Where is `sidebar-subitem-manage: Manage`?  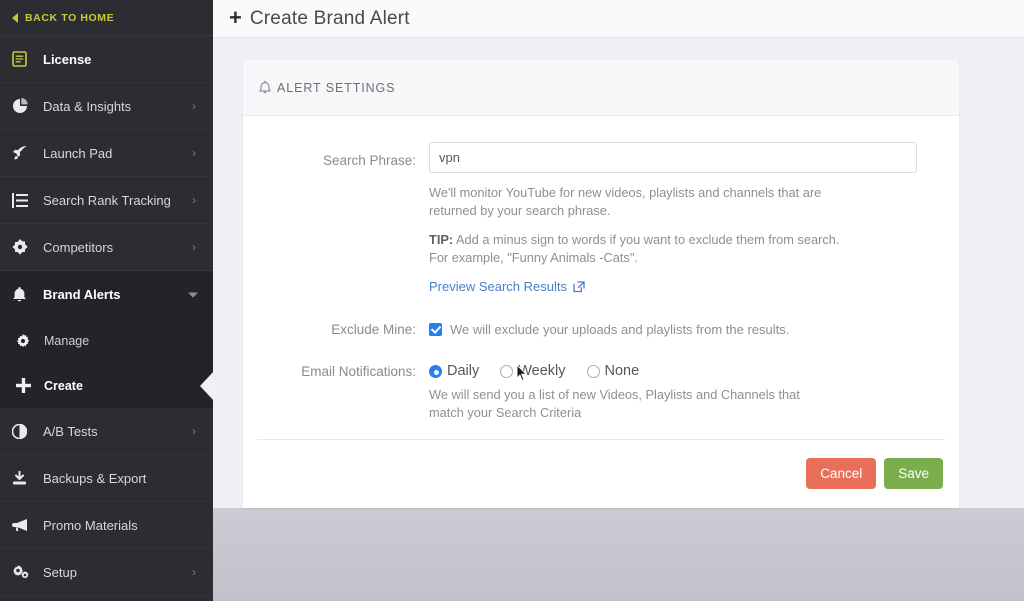
sidebar-subitem-manage: Manage is located at coordinates (106, 340).